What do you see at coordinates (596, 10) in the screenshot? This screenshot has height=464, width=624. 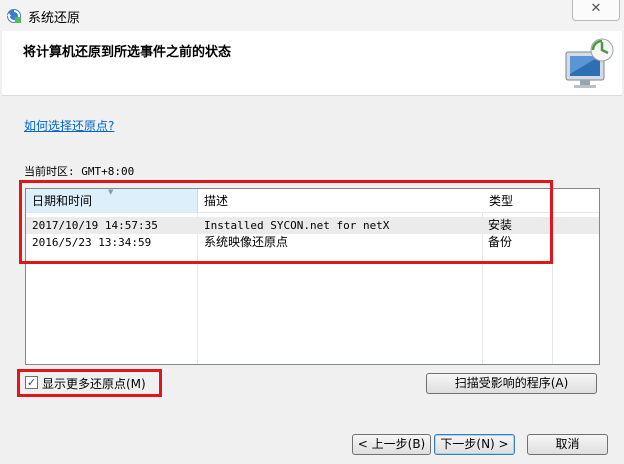 I see `close-button: ✕` at bounding box center [596, 10].